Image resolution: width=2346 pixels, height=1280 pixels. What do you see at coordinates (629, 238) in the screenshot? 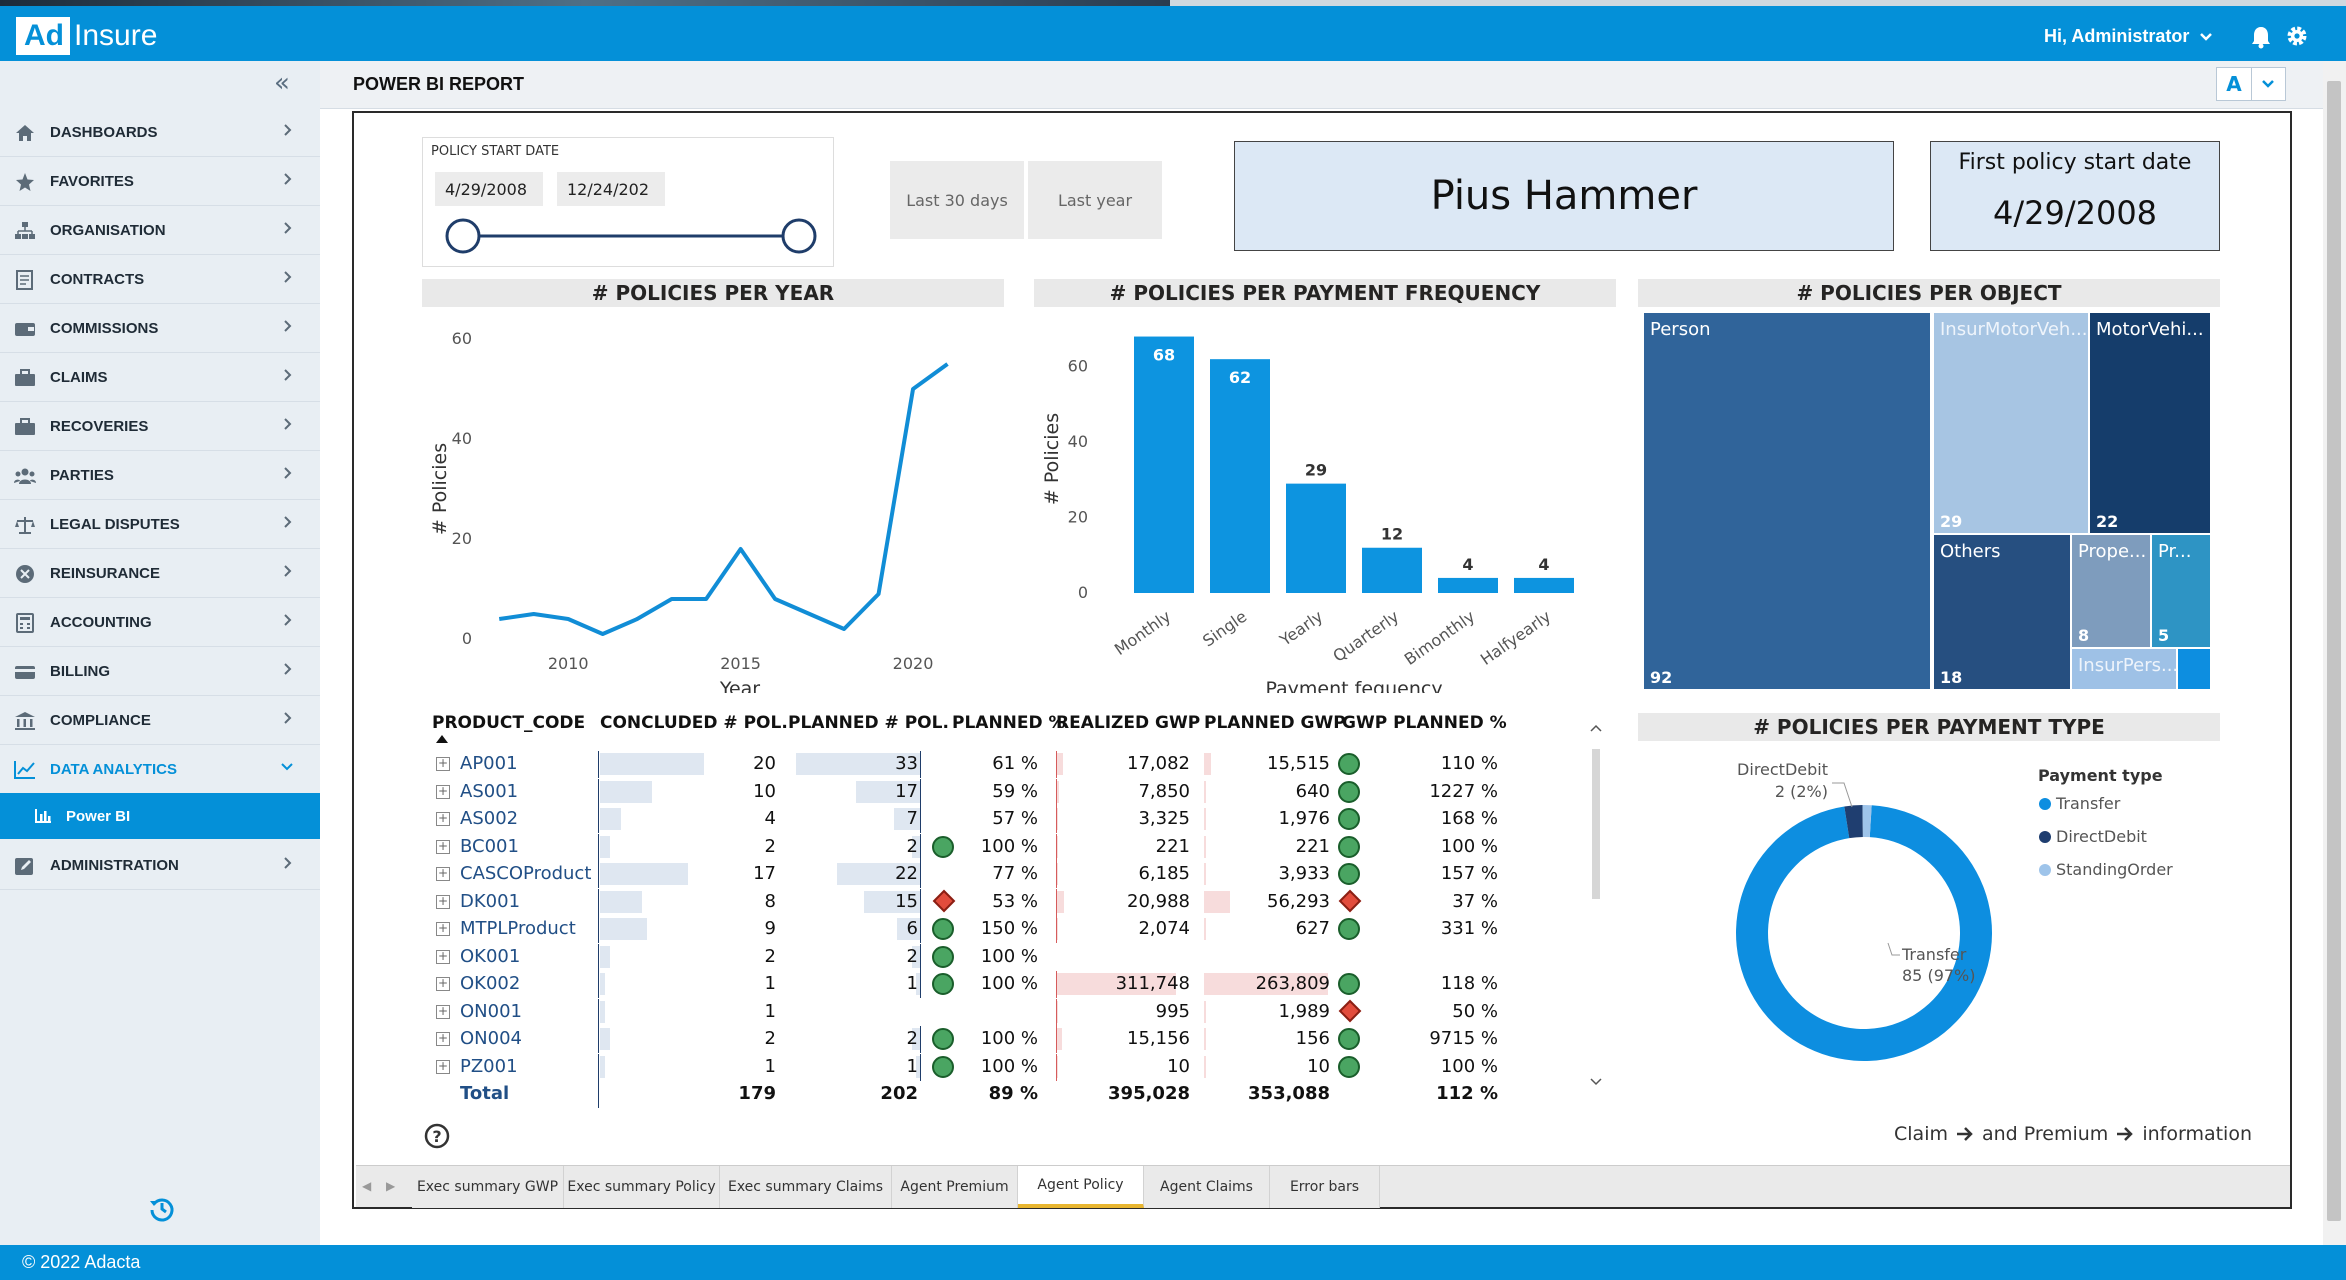
I see `date-range-slider` at bounding box center [629, 238].